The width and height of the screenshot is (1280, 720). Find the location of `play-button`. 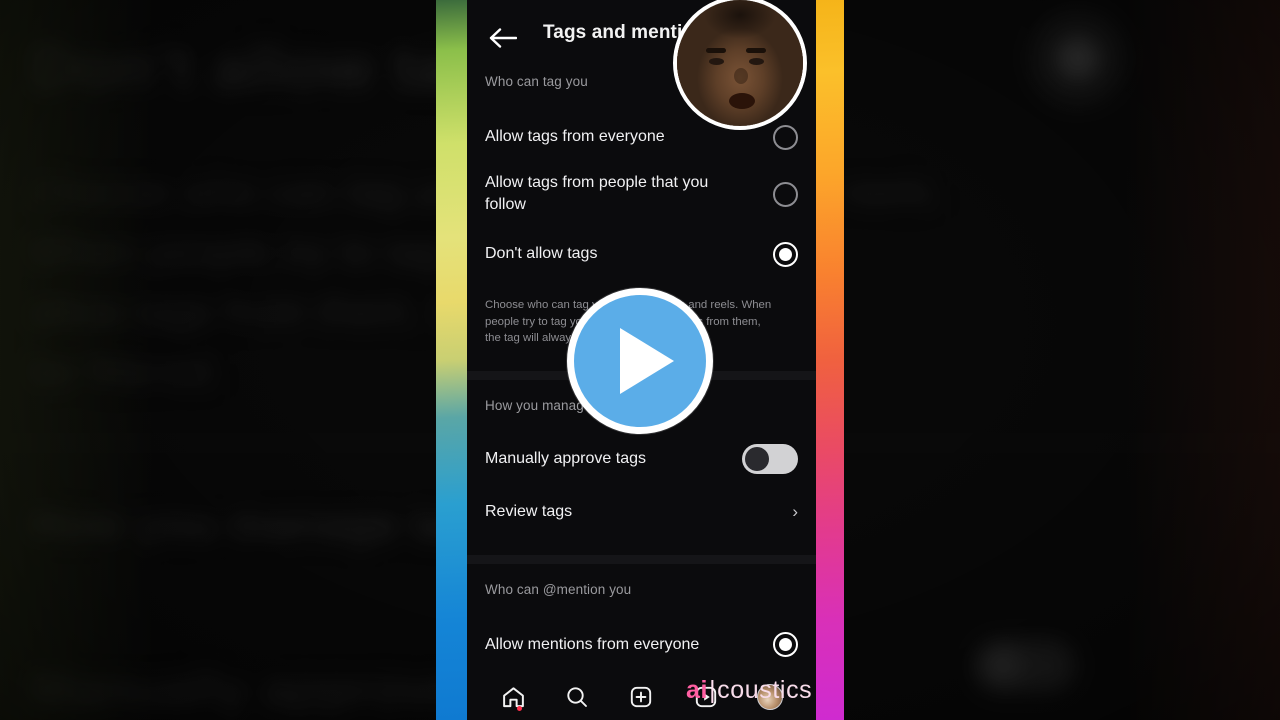

play-button is located at coordinates (640, 361).